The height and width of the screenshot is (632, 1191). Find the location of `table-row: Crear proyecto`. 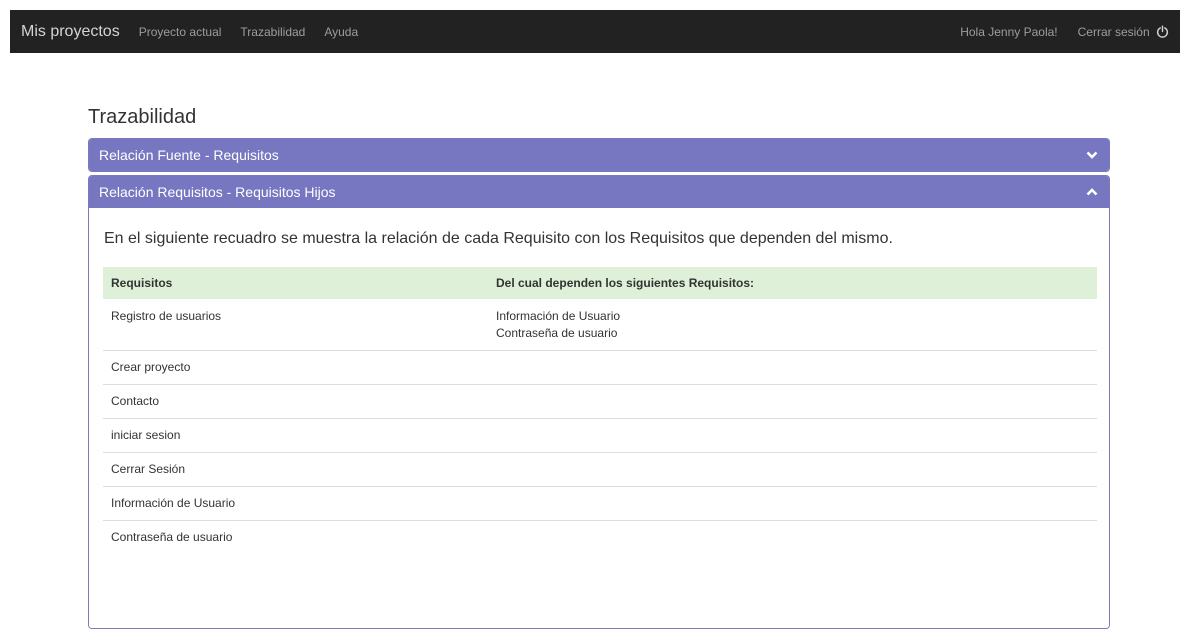

table-row: Crear proyecto is located at coordinates (600, 367).